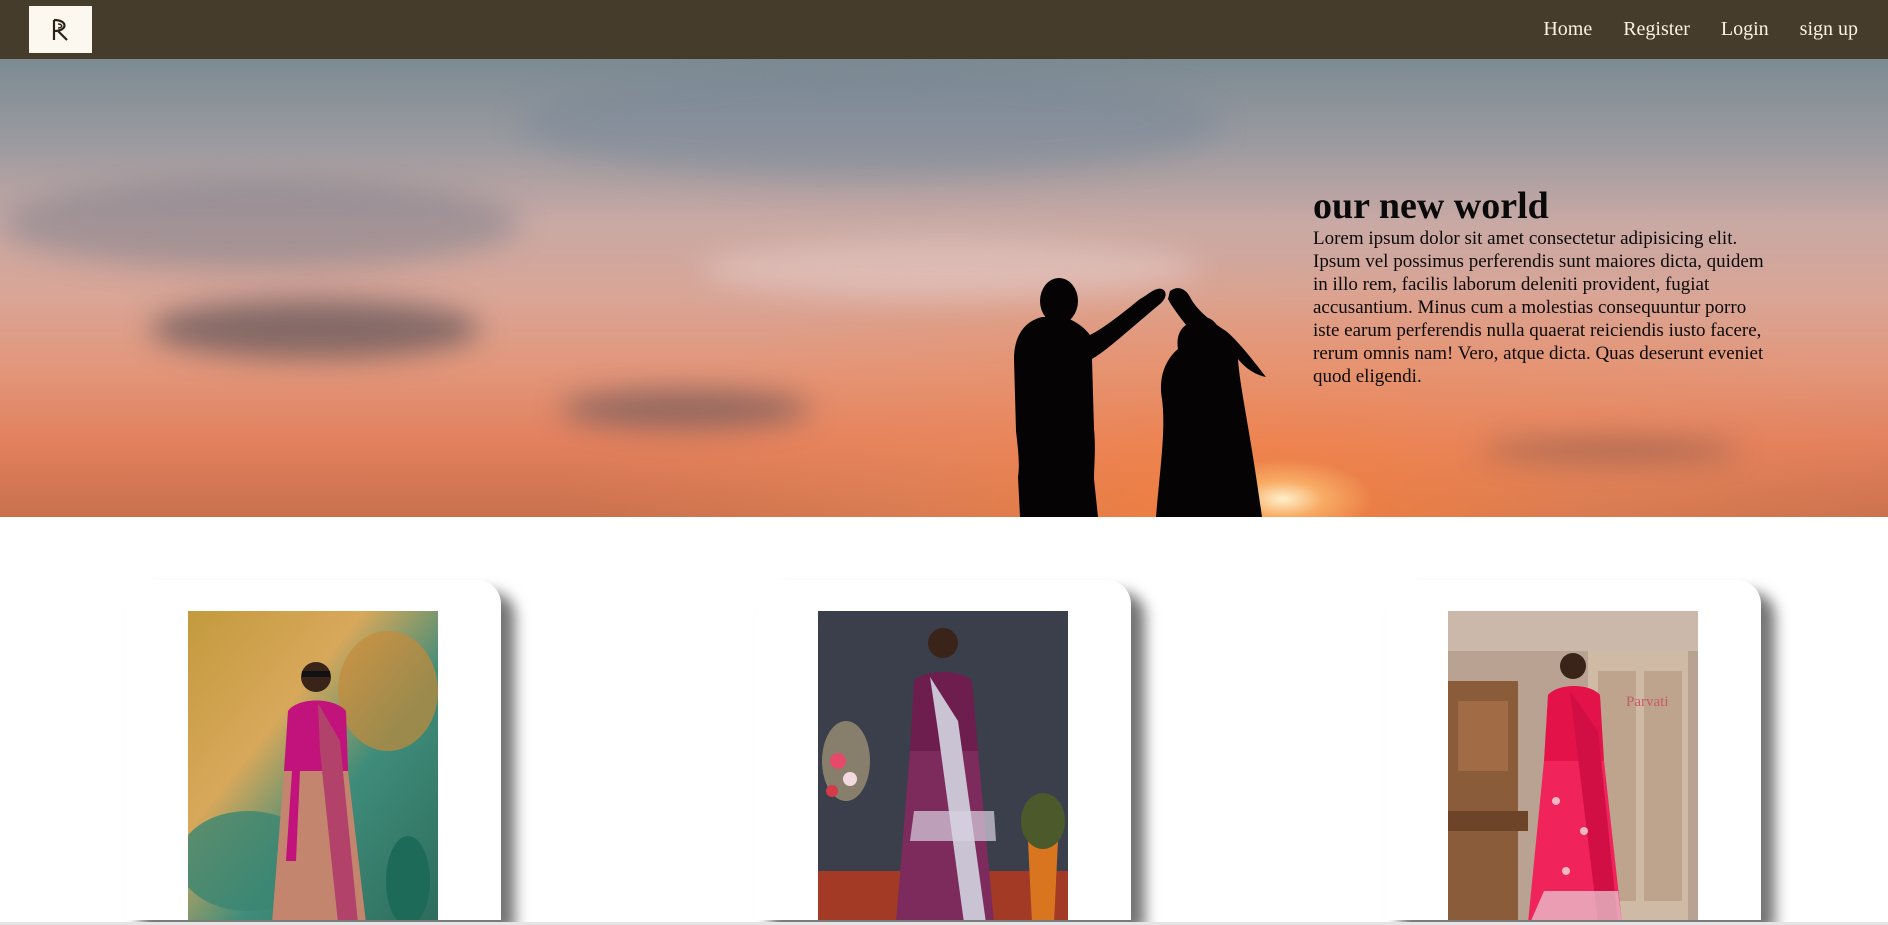 The width and height of the screenshot is (1888, 925). I want to click on logo, so click(60, 29).